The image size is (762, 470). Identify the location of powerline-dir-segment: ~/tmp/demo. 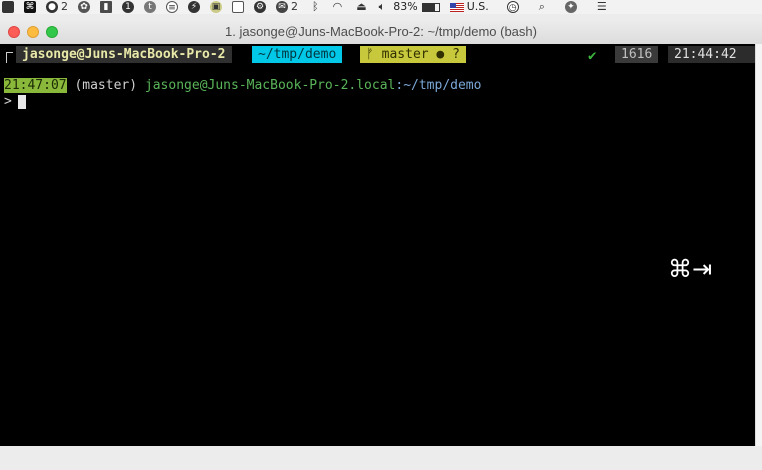
(297, 54).